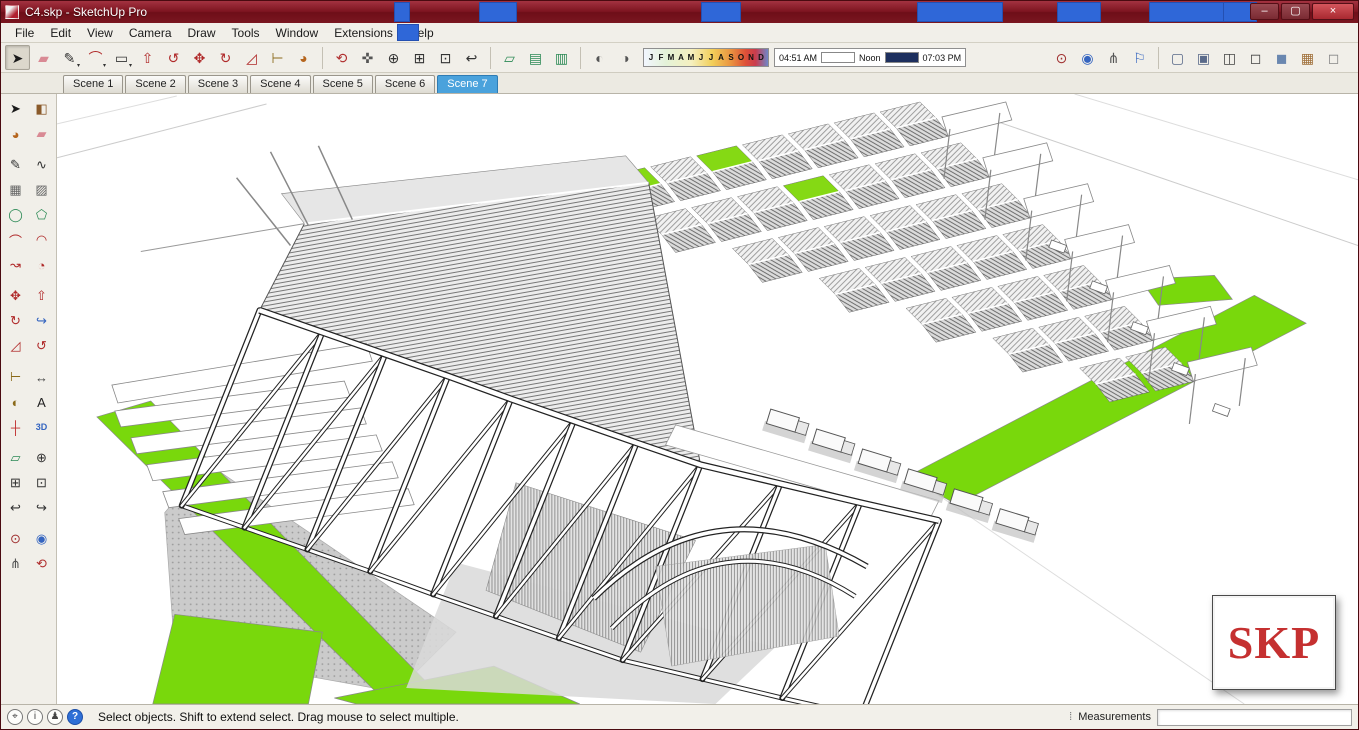  I want to click on menu-item-edit: Edit, so click(60, 33).